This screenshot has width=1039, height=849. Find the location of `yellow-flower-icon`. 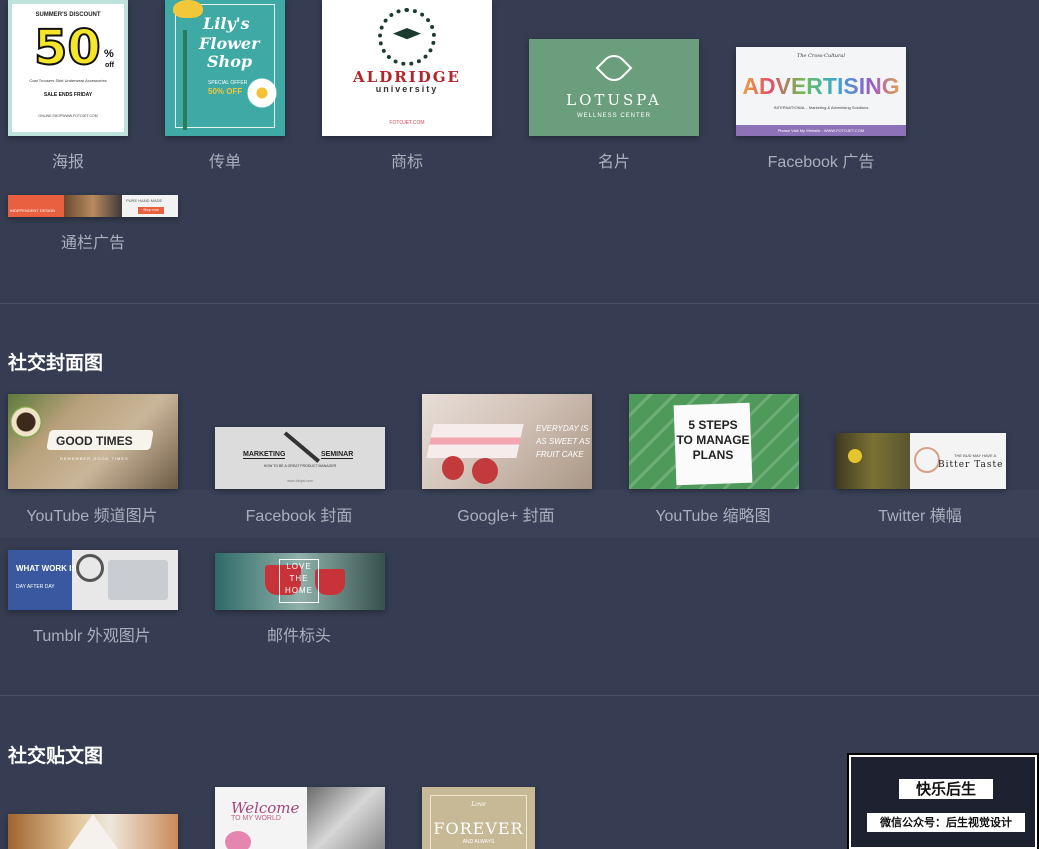

yellow-flower-icon is located at coordinates (855, 456).